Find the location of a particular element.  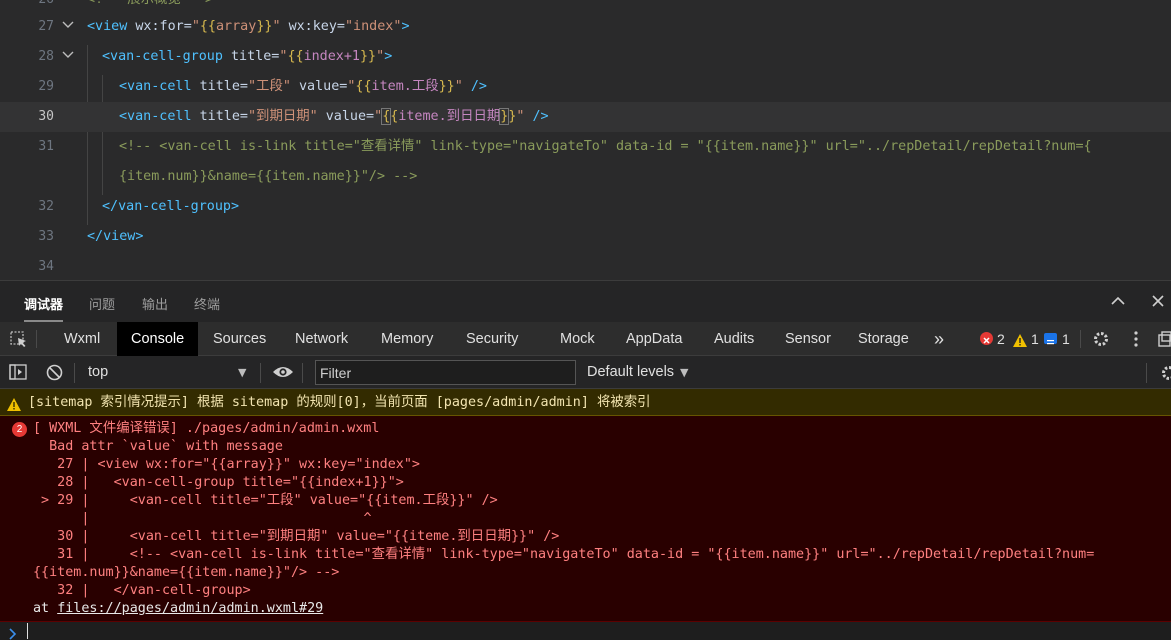

tab-console: Console is located at coordinates (158, 339).